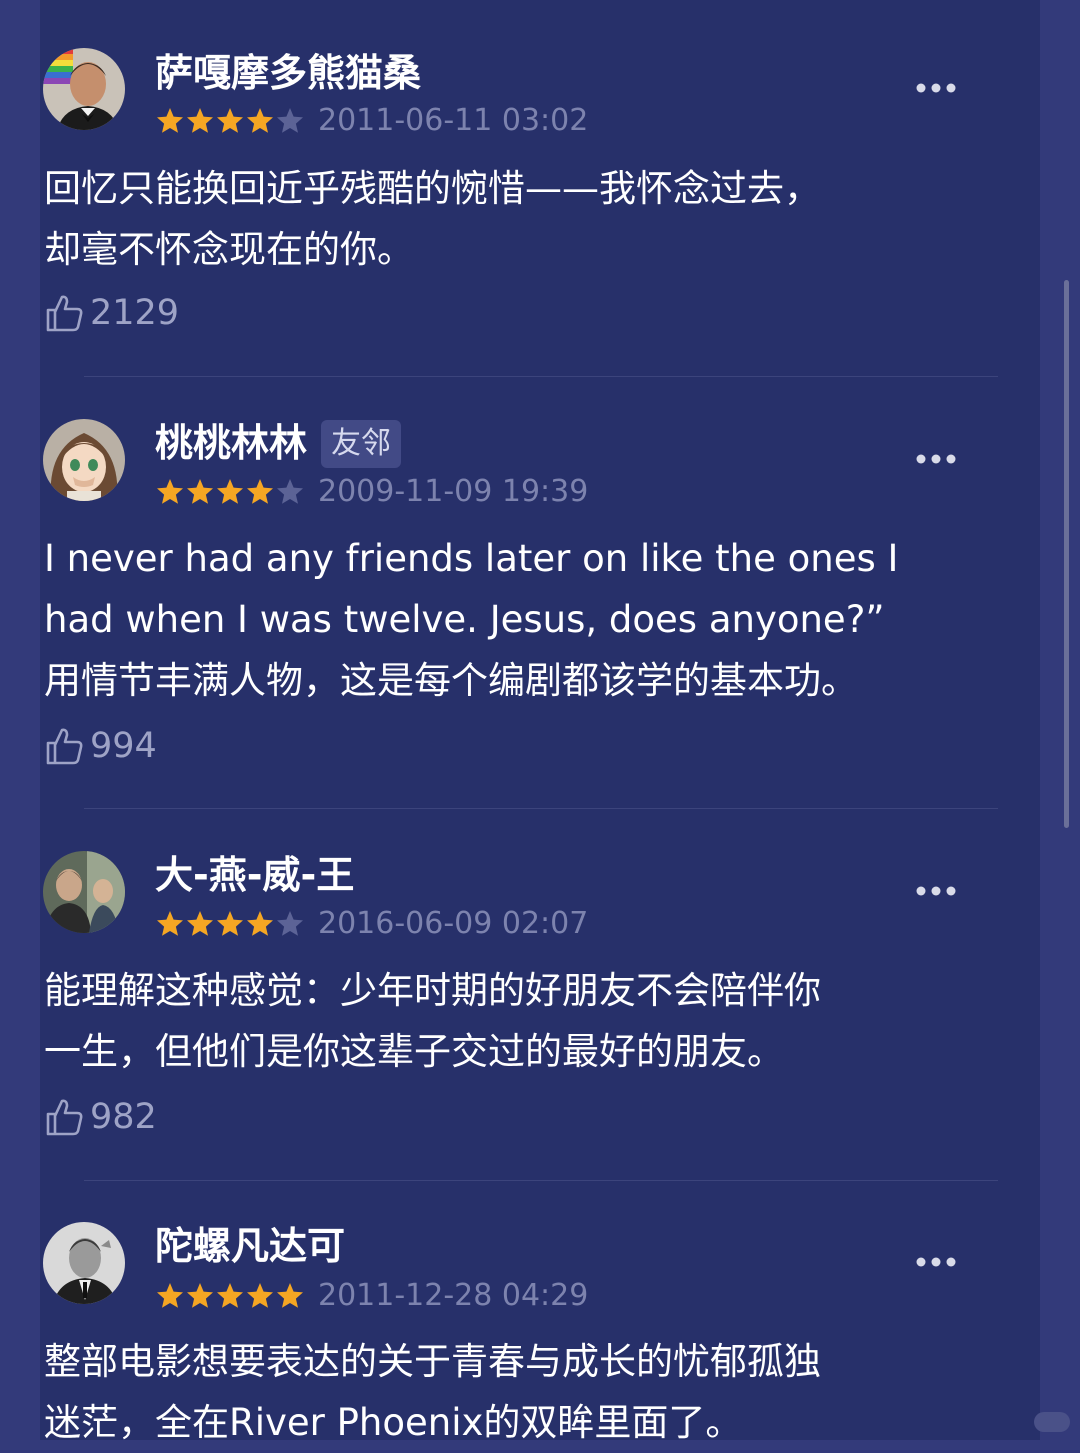  Describe the element at coordinates (288, 73) in the screenshot. I see `user-name: 萨嘎摩多熊猫桑` at that location.